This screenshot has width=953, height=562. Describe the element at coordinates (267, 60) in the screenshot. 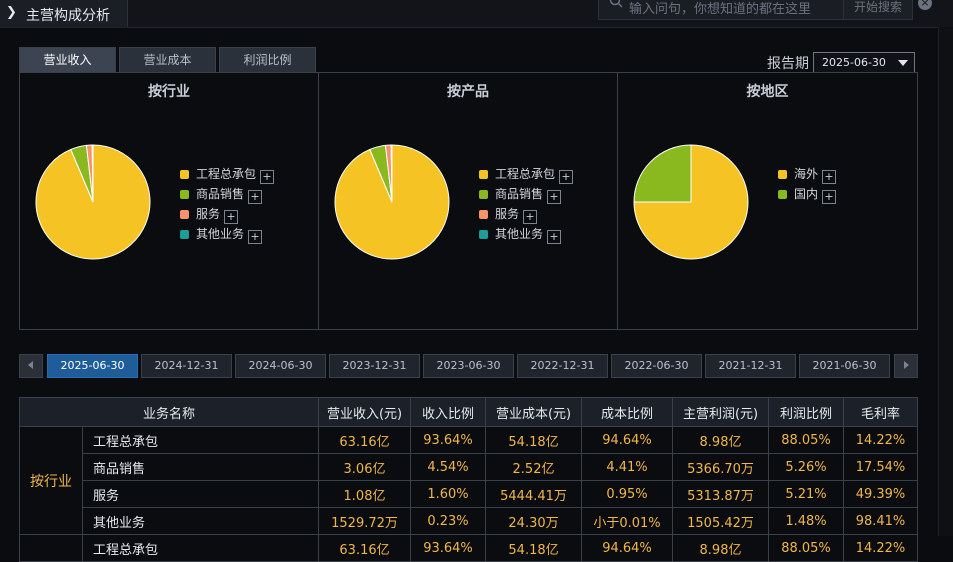

I see `tab-profit-ratio: 利润比例` at that location.